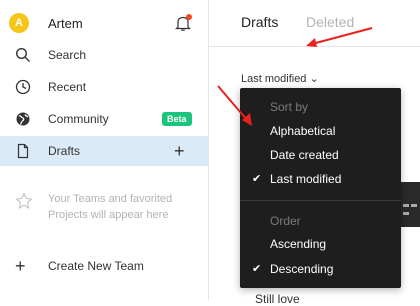  I want to click on new-draft-button: +, so click(179, 151).